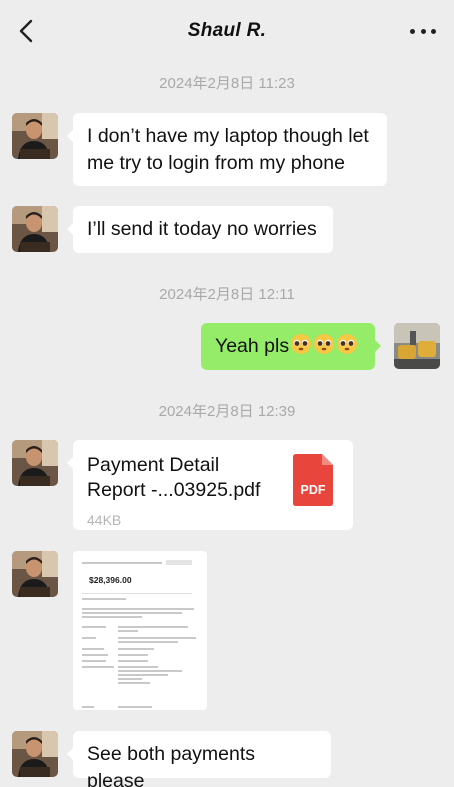  What do you see at coordinates (228, 136) in the screenshot?
I see `message-text: I don’t have my laptop though let` at bounding box center [228, 136].